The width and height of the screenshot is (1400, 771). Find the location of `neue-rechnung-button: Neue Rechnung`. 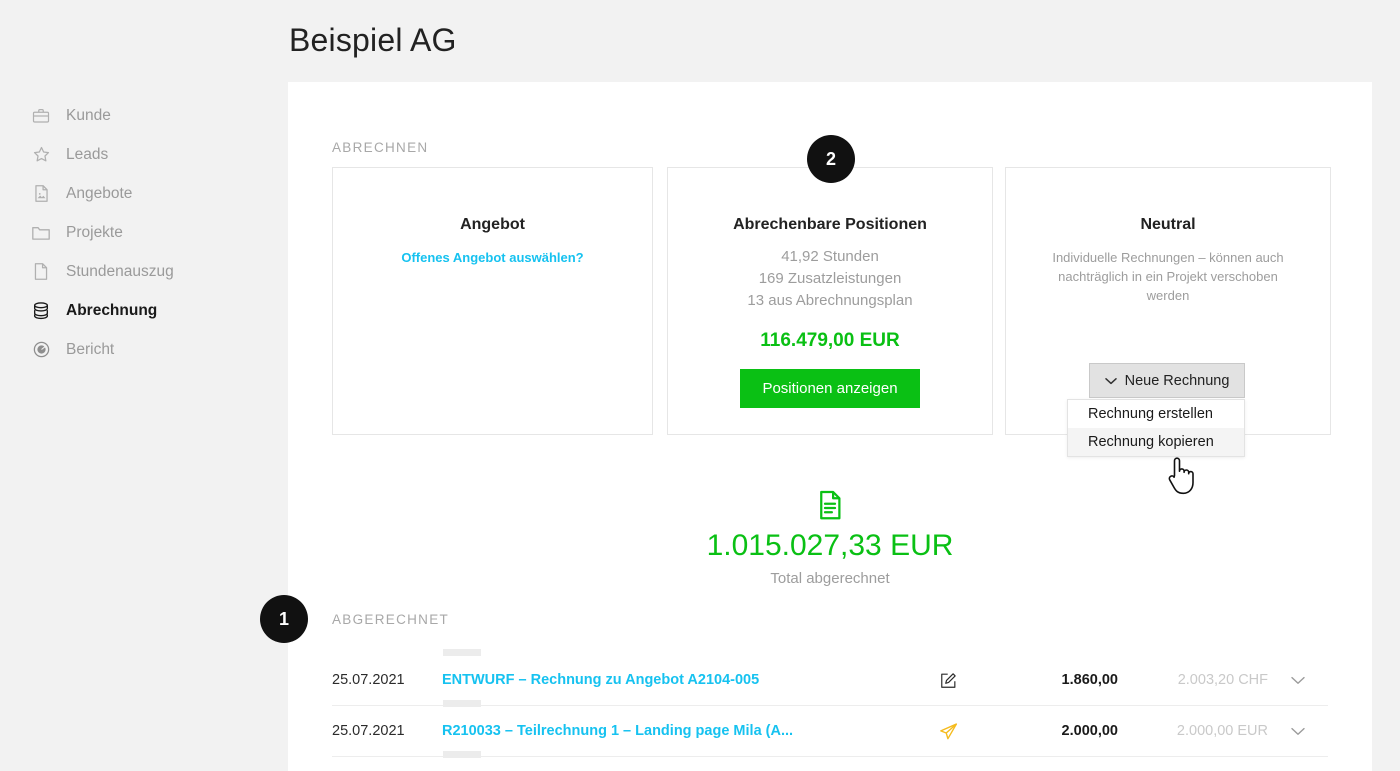

neue-rechnung-button: Neue Rechnung is located at coordinates (1167, 380).